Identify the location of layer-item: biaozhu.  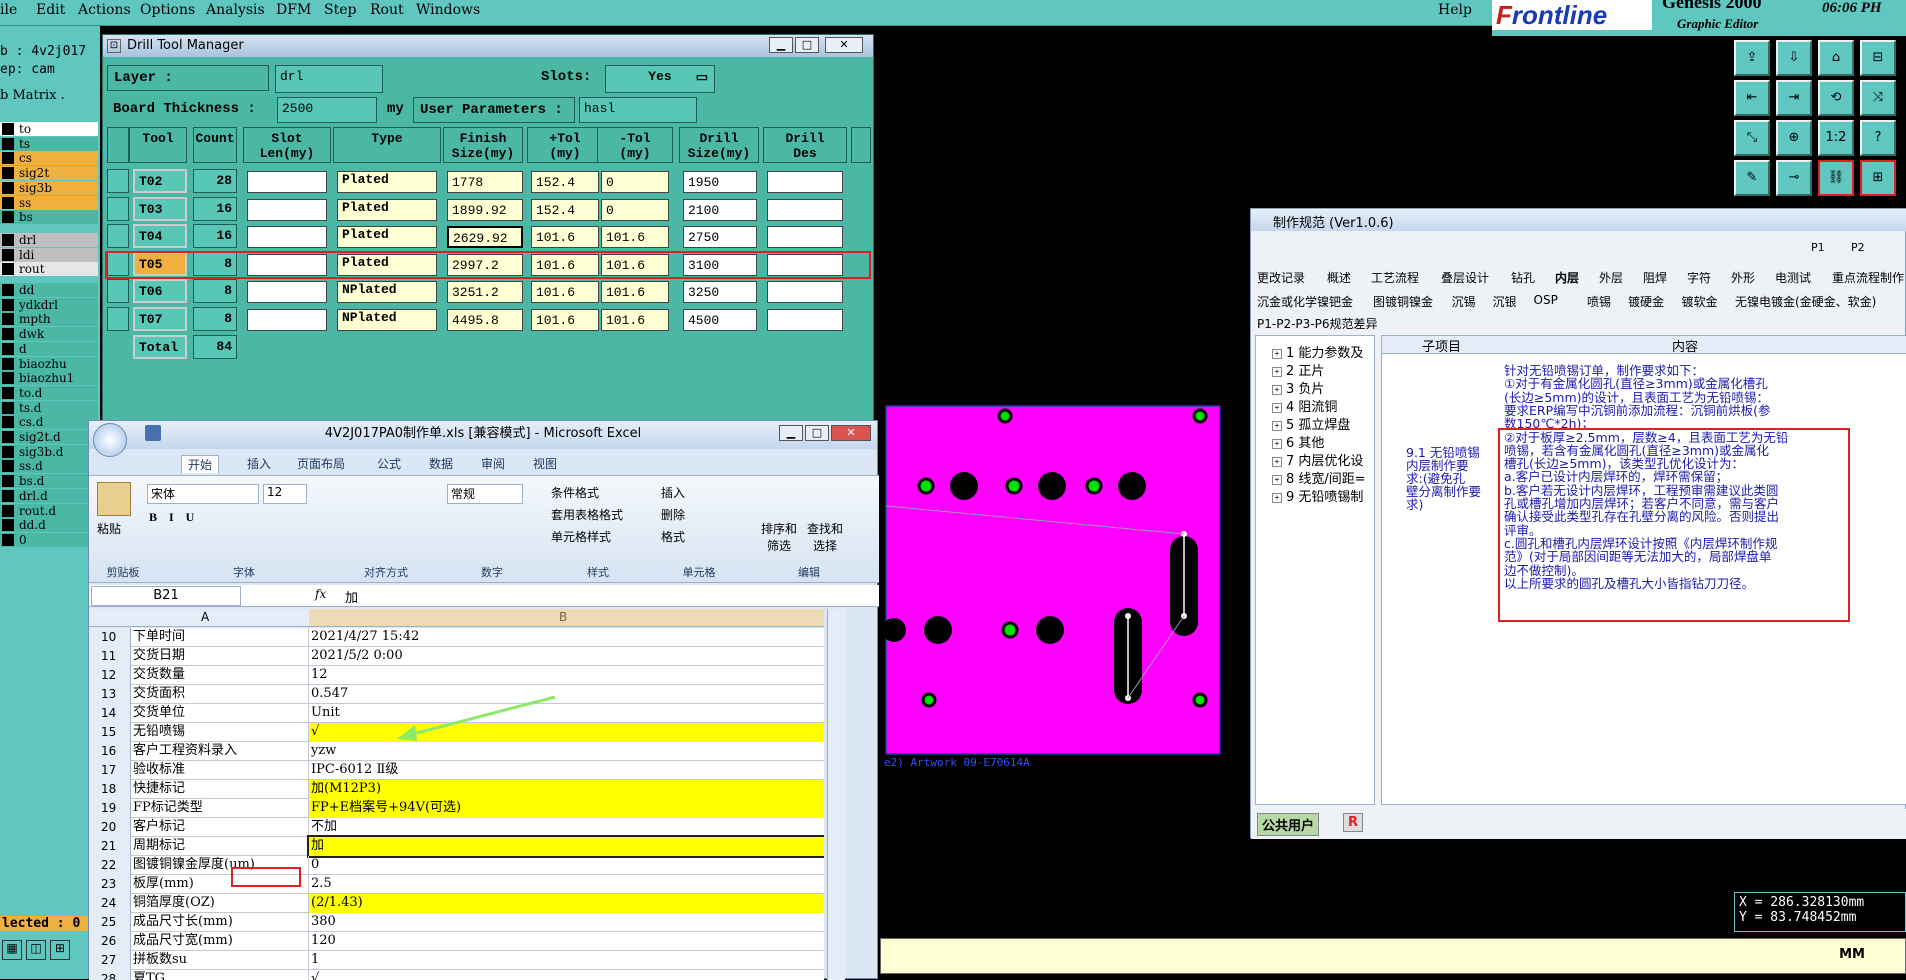
(49, 363).